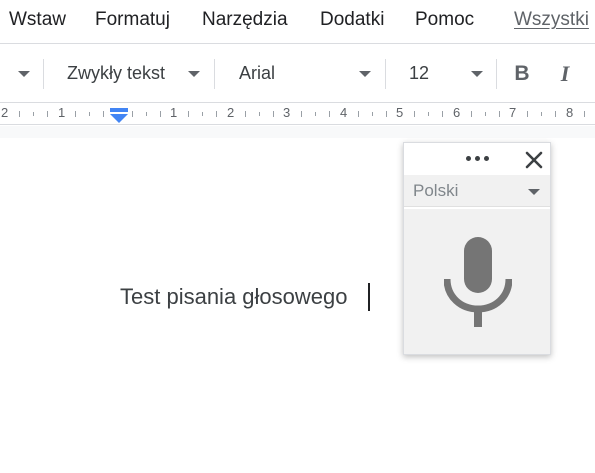  I want to click on italic-icon: I, so click(565, 73).